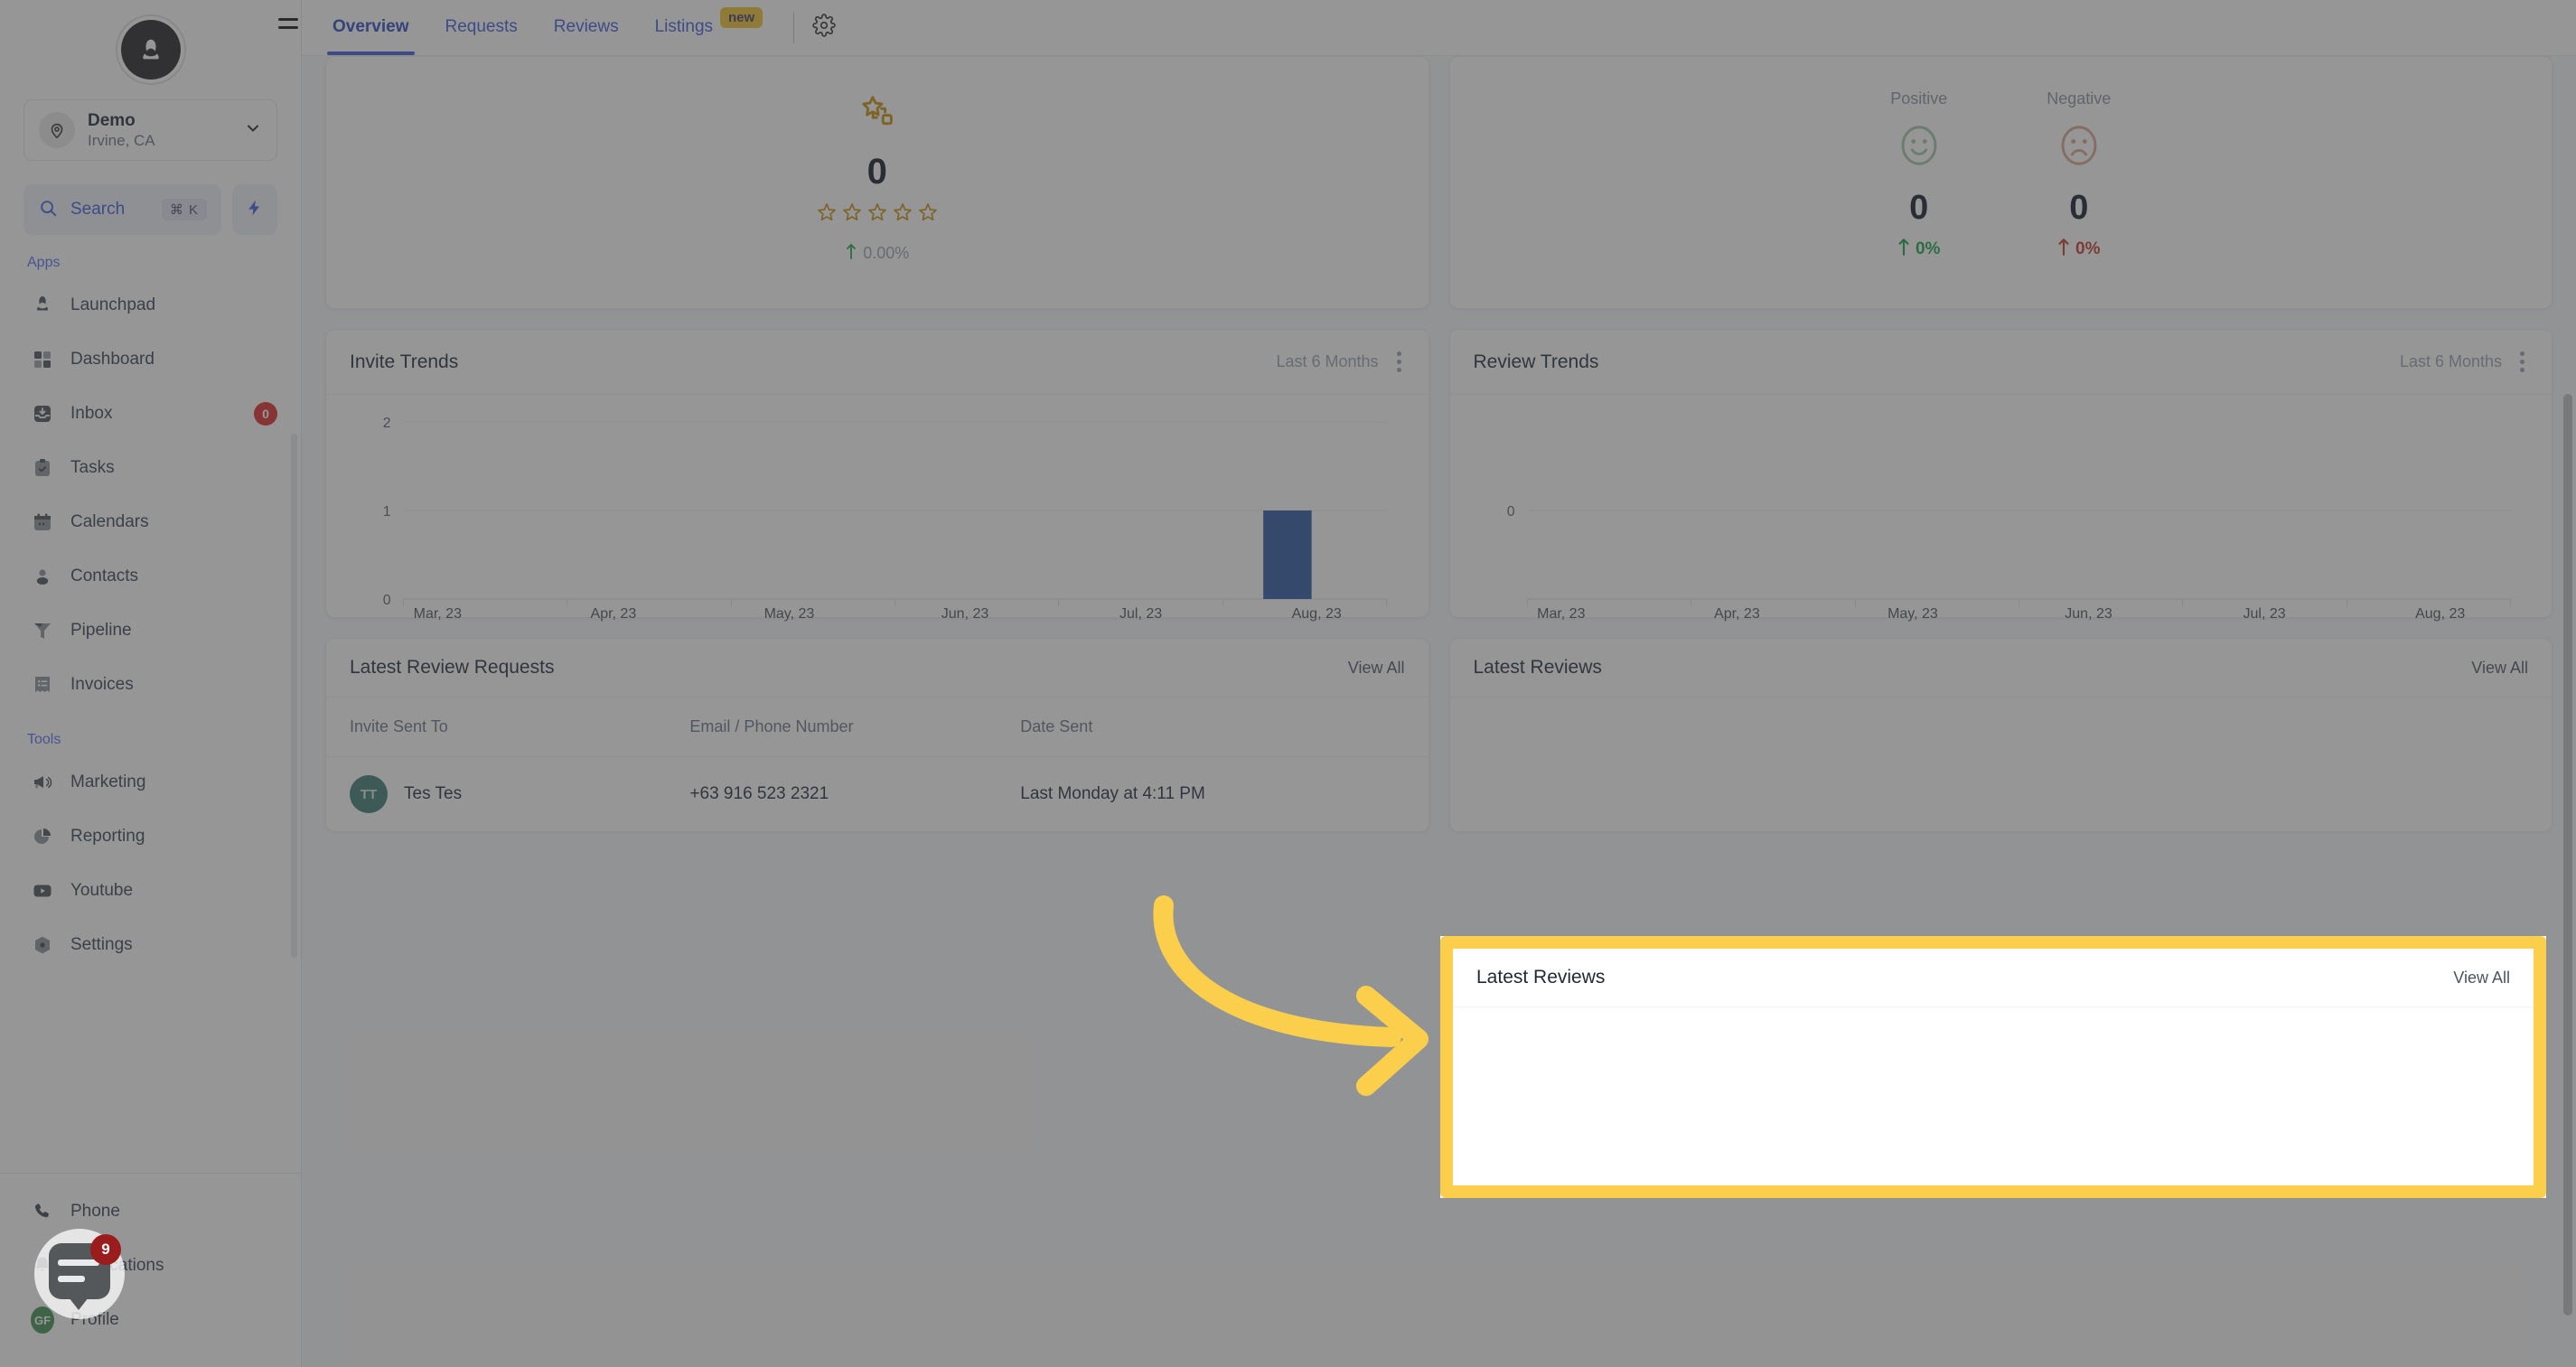  What do you see at coordinates (1327, 361) in the screenshot?
I see `invite-trends-range: Last 6 Months` at bounding box center [1327, 361].